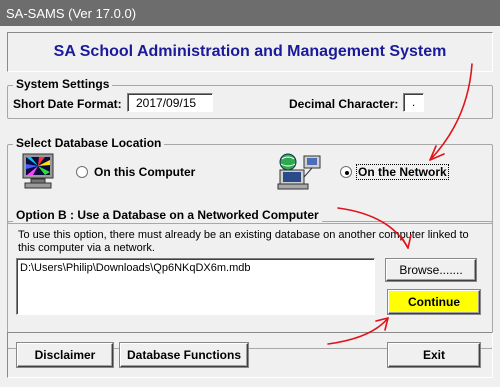 The height and width of the screenshot is (387, 500). Describe the element at coordinates (402, 172) in the screenshot. I see `radio-label-on-the-network: On the Network` at that location.